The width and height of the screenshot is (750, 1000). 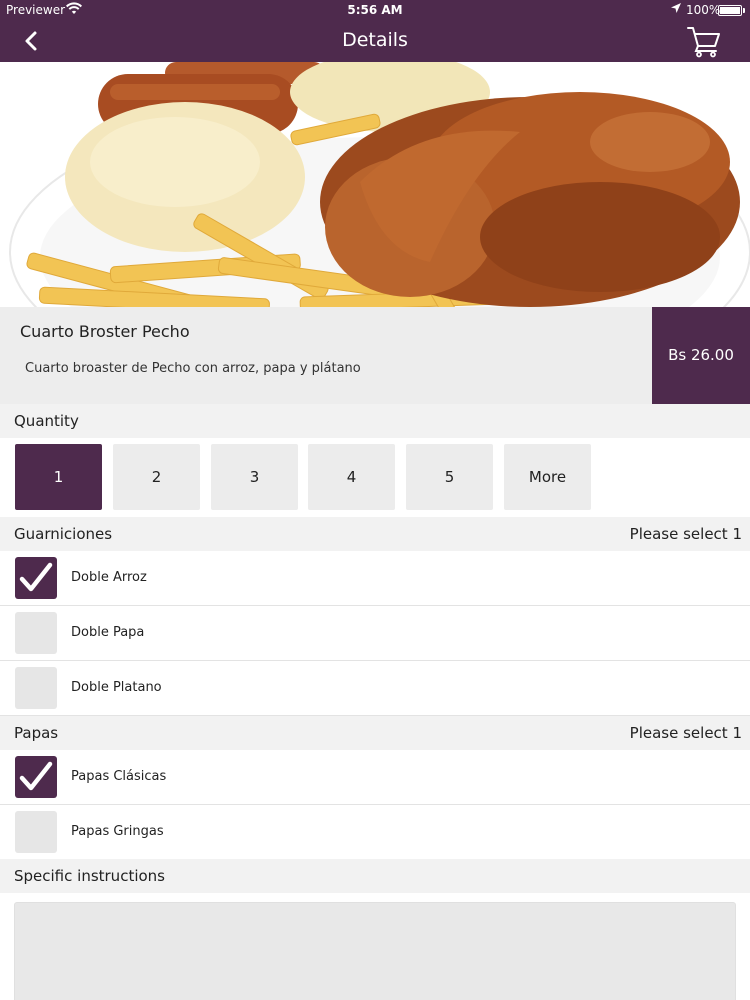 What do you see at coordinates (375, 777) in the screenshot?
I see `option-papas-clasicas: Papas Clásicas` at bounding box center [375, 777].